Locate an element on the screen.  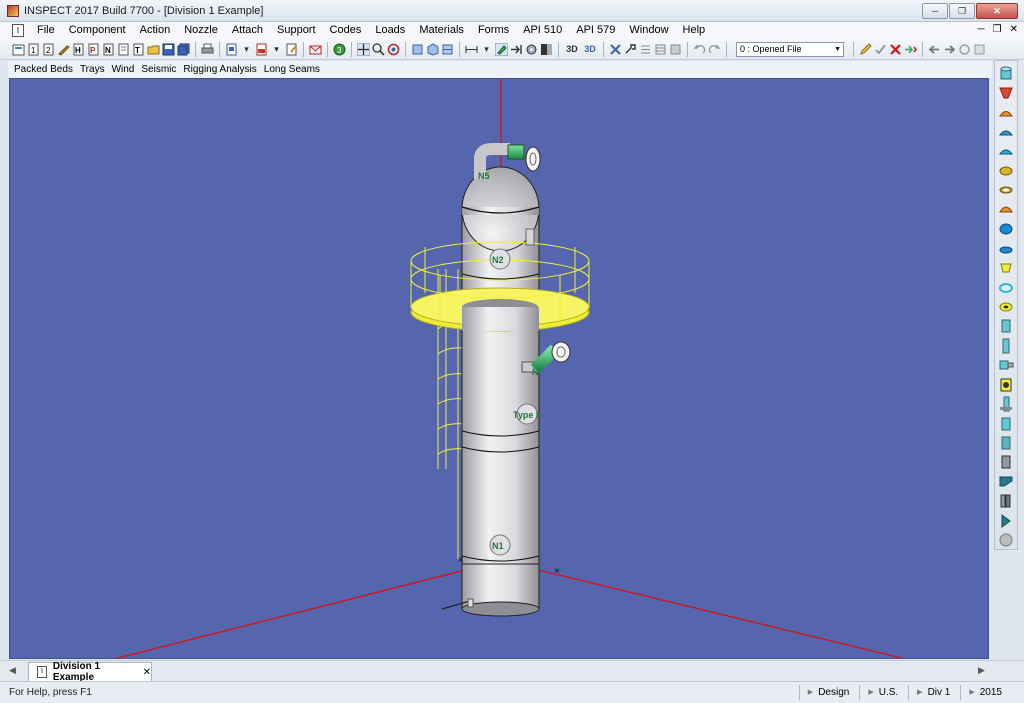
grey-shell-icon is located at coordinates (1006, 462).